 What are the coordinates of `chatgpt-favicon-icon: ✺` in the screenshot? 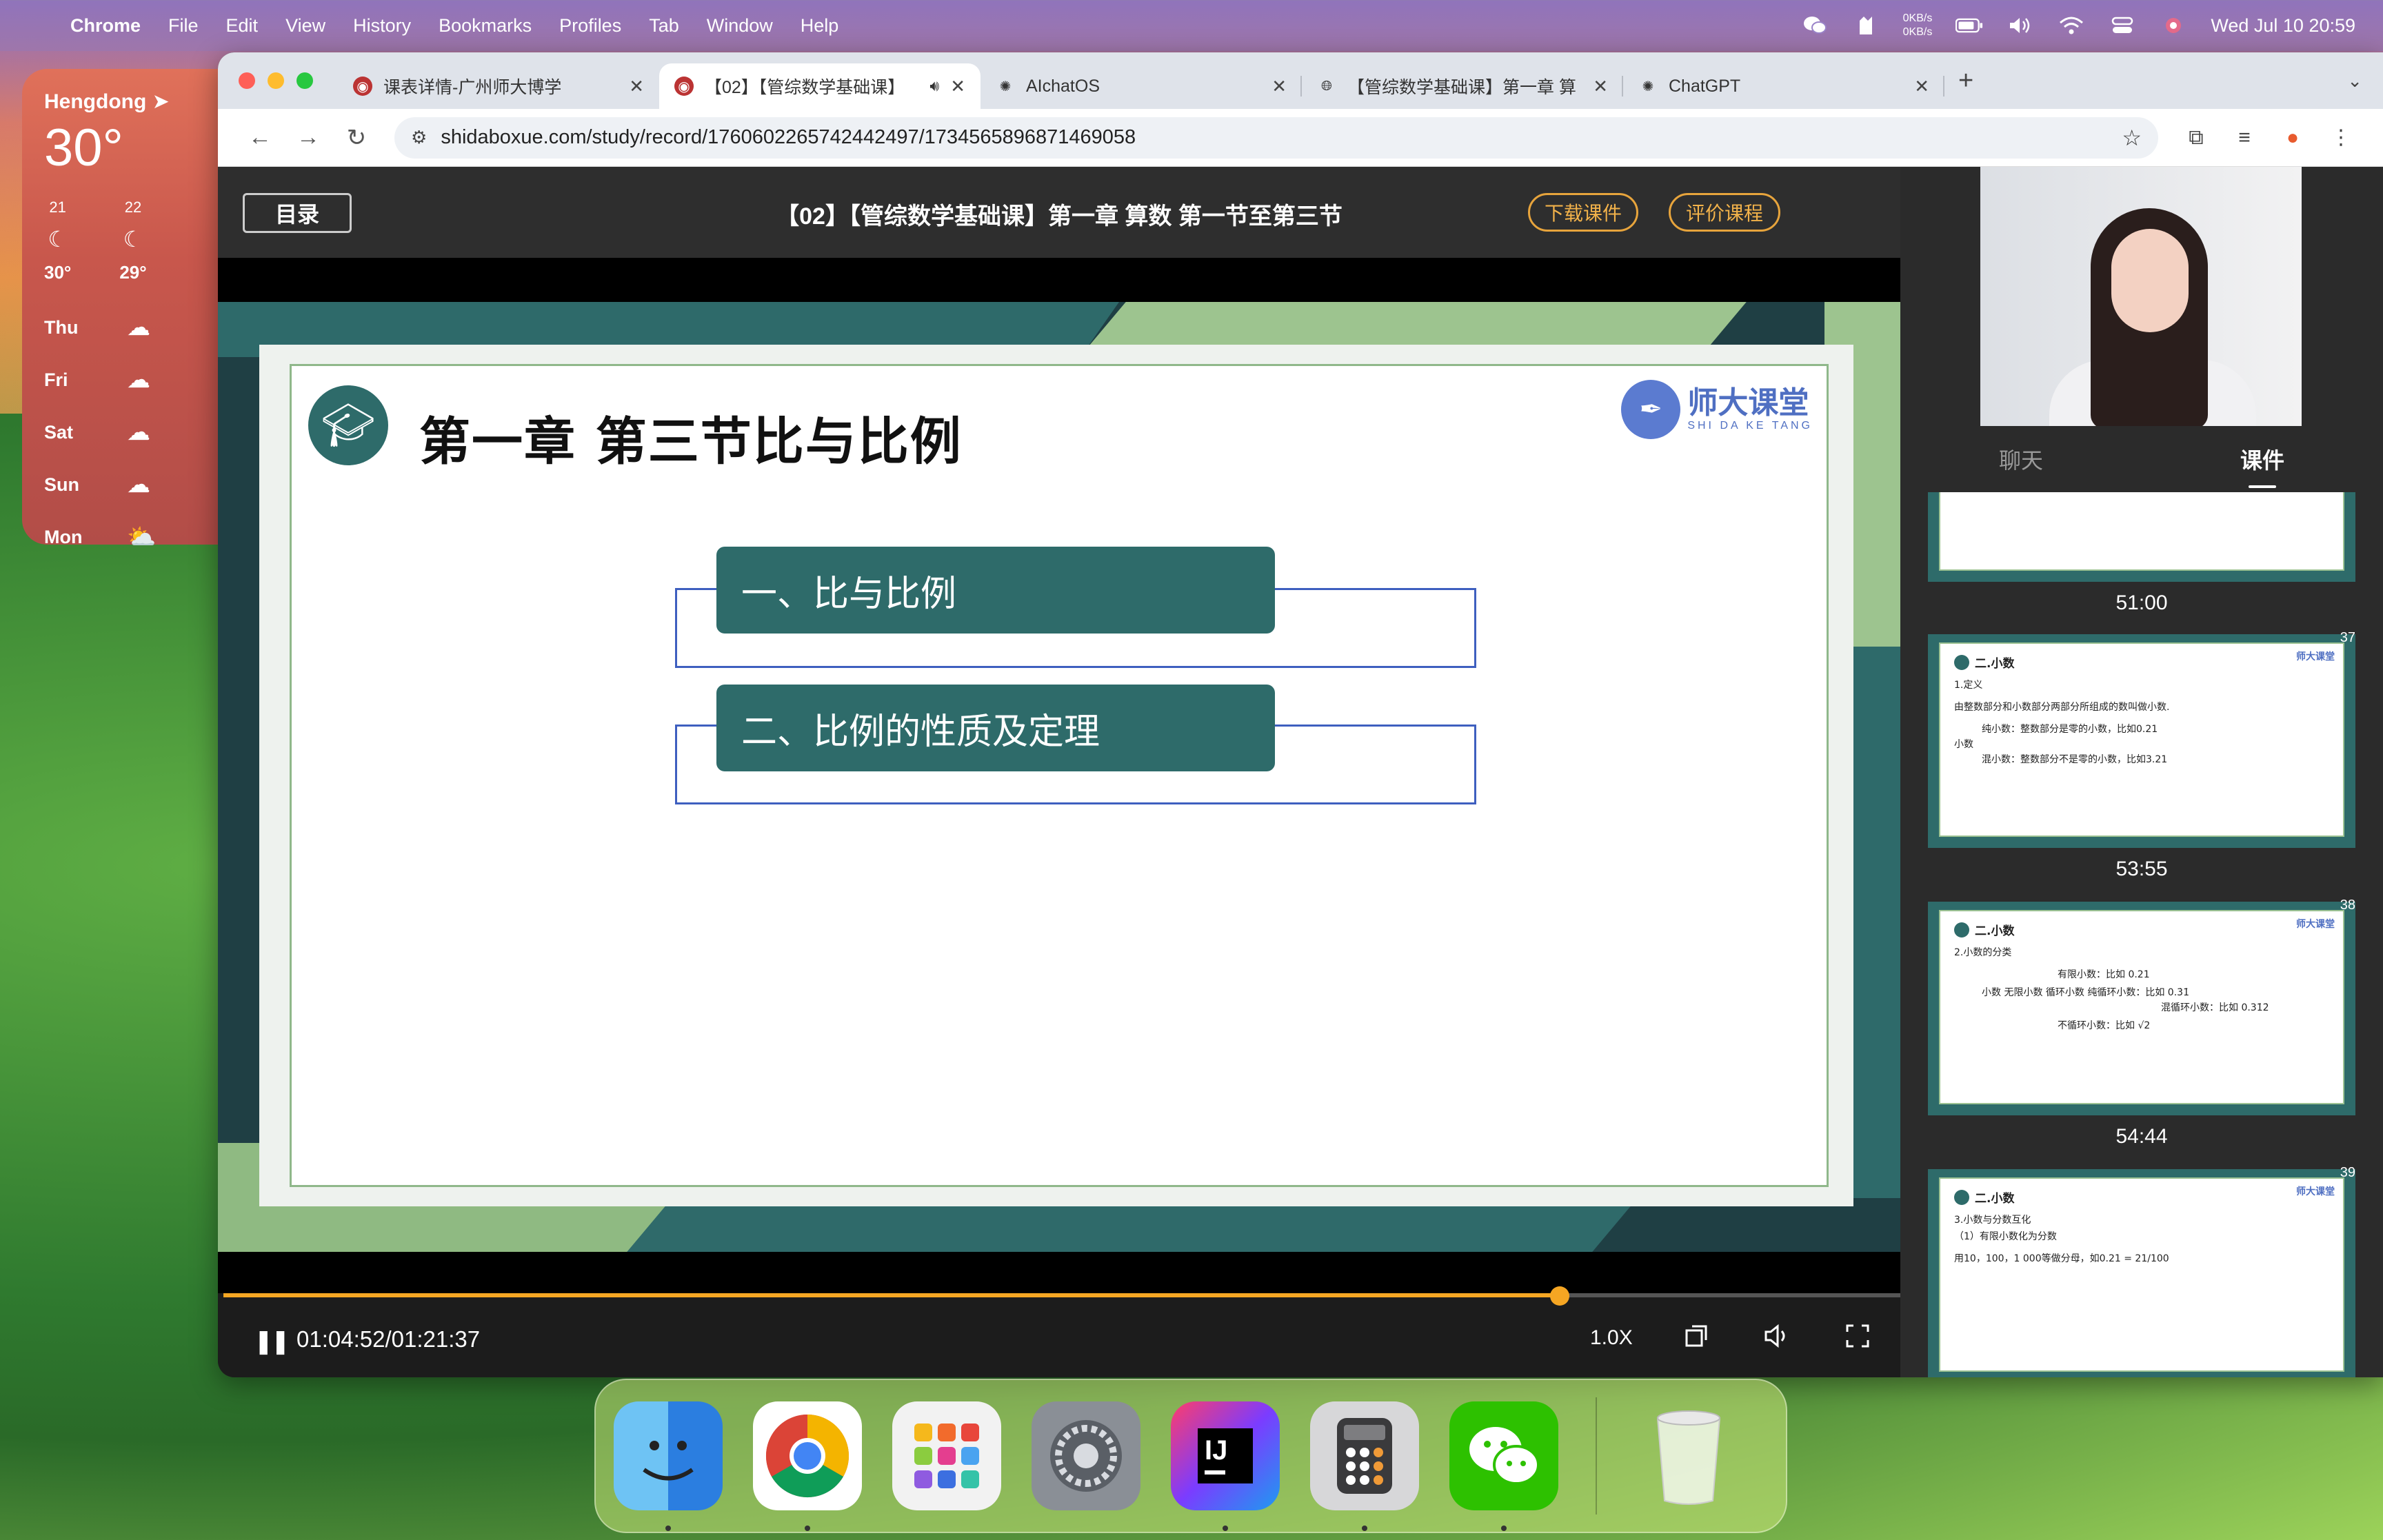 It's located at (1648, 87).